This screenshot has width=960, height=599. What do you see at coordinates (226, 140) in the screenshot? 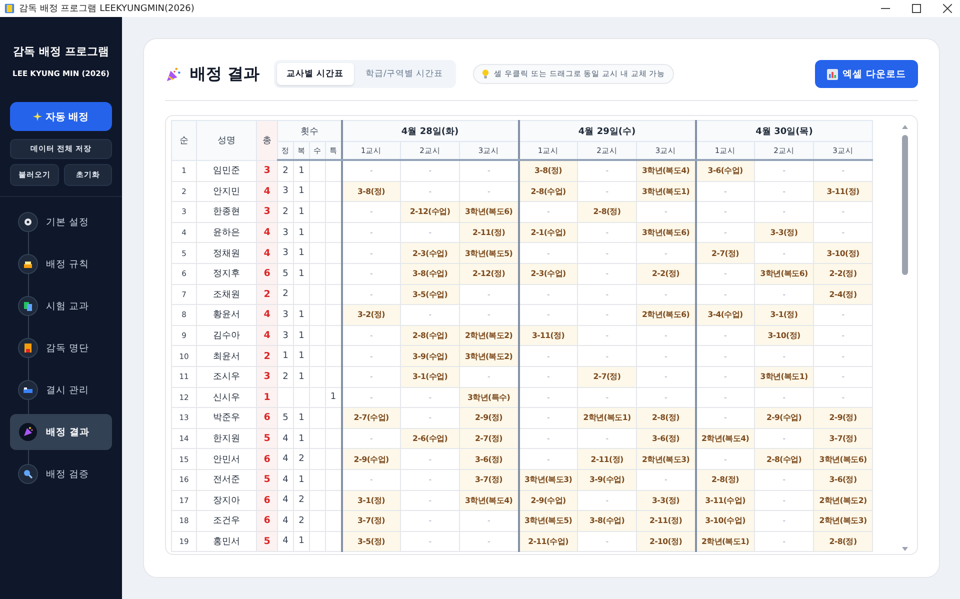
I see `column-header: 성명` at bounding box center [226, 140].